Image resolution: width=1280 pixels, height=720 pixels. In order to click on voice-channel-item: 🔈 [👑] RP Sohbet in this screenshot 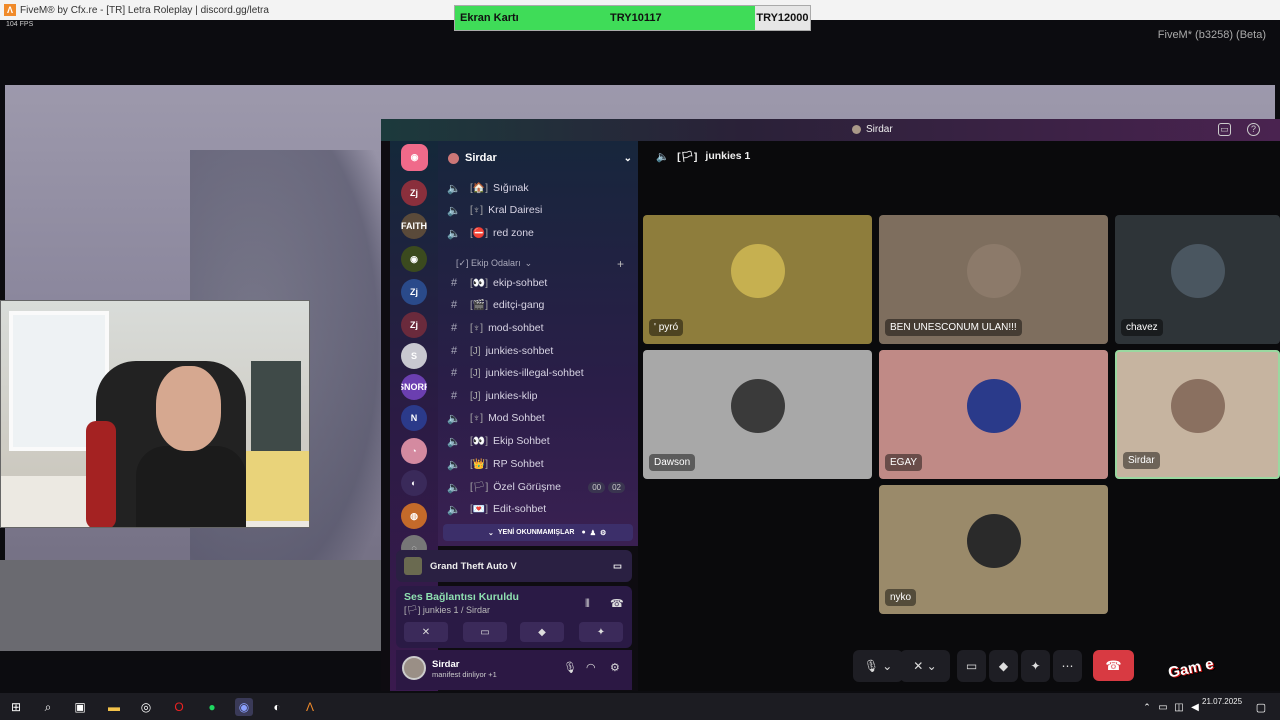, I will do `click(538, 464)`.